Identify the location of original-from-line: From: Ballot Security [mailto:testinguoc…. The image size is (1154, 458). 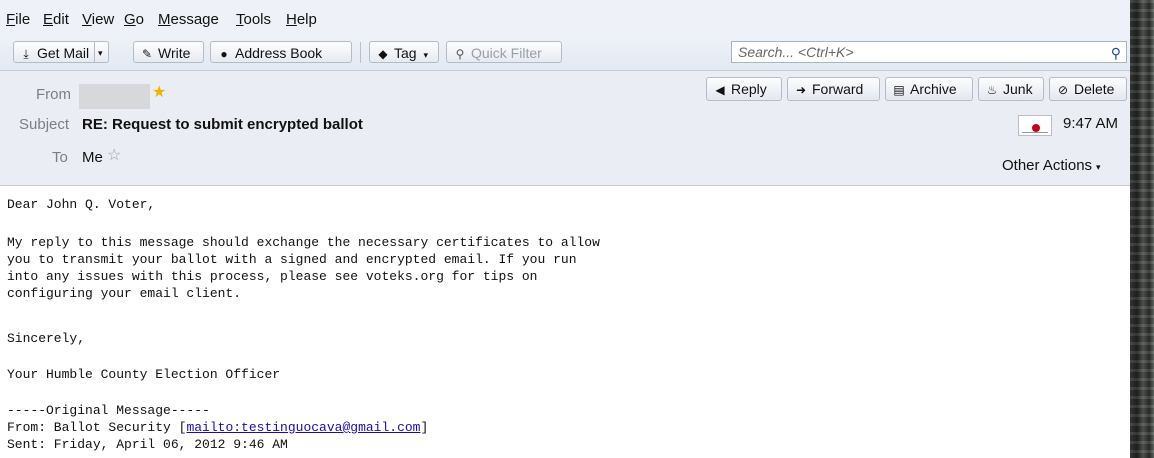
(218, 427).